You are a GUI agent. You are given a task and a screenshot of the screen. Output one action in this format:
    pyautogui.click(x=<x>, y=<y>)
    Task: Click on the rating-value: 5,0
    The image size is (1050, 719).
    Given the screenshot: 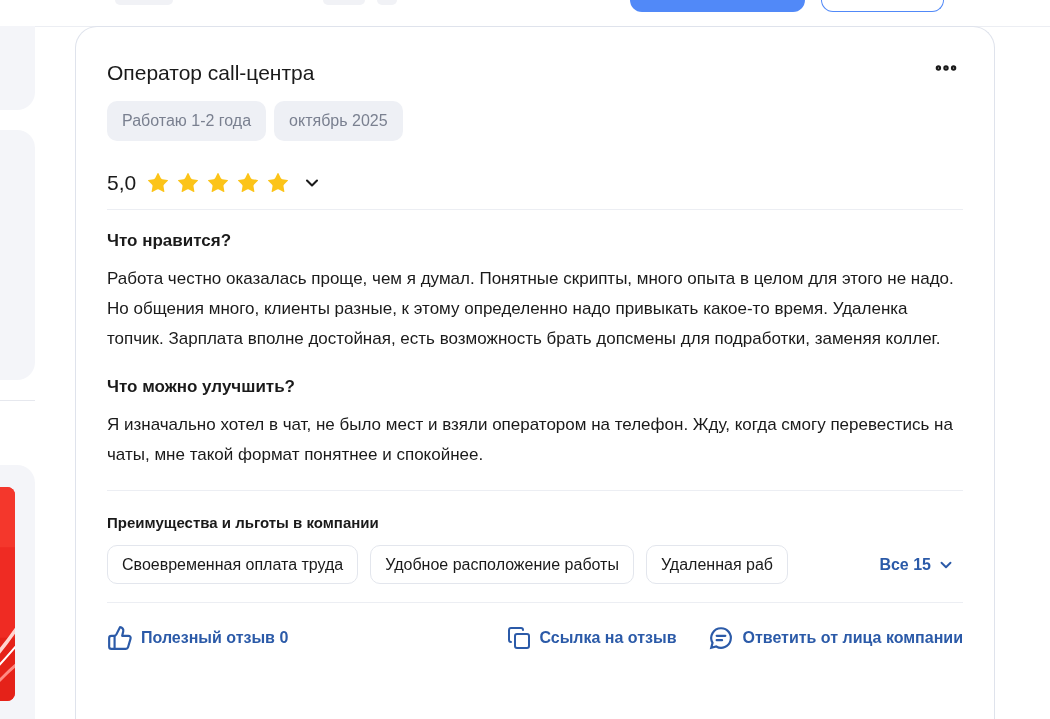 What is the action you would take?
    pyautogui.click(x=122, y=183)
    